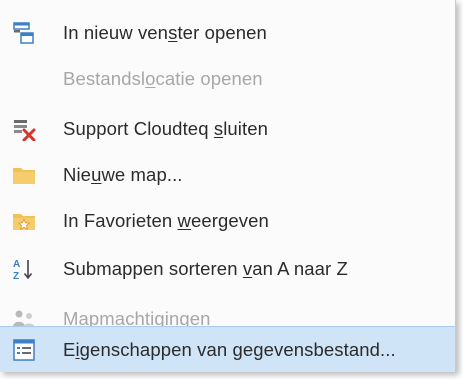 This screenshot has width=463, height=379. What do you see at coordinates (166, 128) in the screenshot?
I see `menu-item-label: Support Cloudteq sluiten` at bounding box center [166, 128].